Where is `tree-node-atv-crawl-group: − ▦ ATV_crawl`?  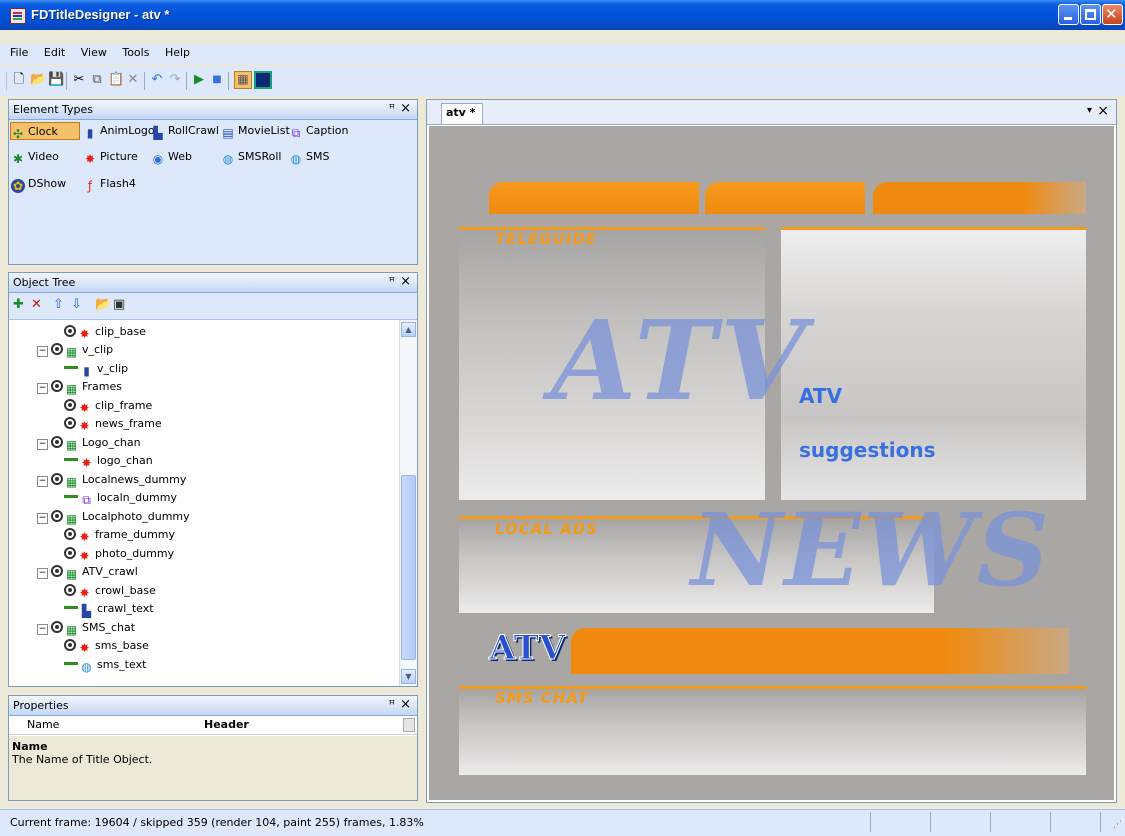
tree-node-atv-crawl-group: − ▦ ATV_crawl is located at coordinates (87, 572).